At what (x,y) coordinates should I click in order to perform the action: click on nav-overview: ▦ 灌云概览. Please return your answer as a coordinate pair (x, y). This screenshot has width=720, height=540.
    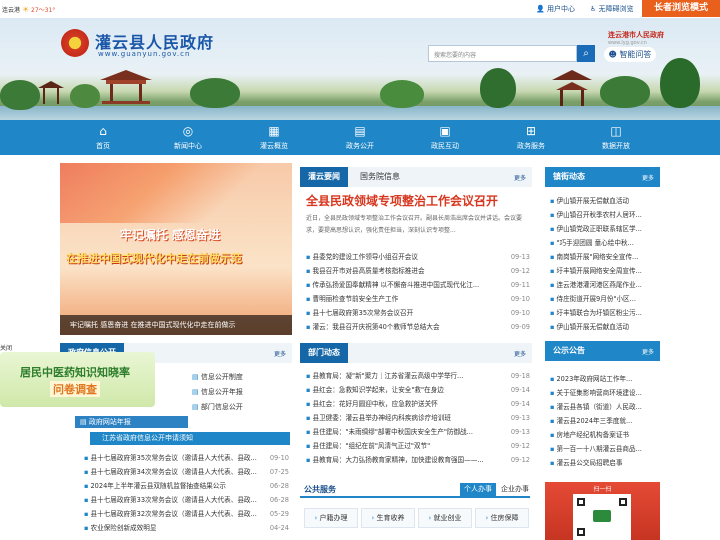
    Looking at the image, I should click on (274, 137).